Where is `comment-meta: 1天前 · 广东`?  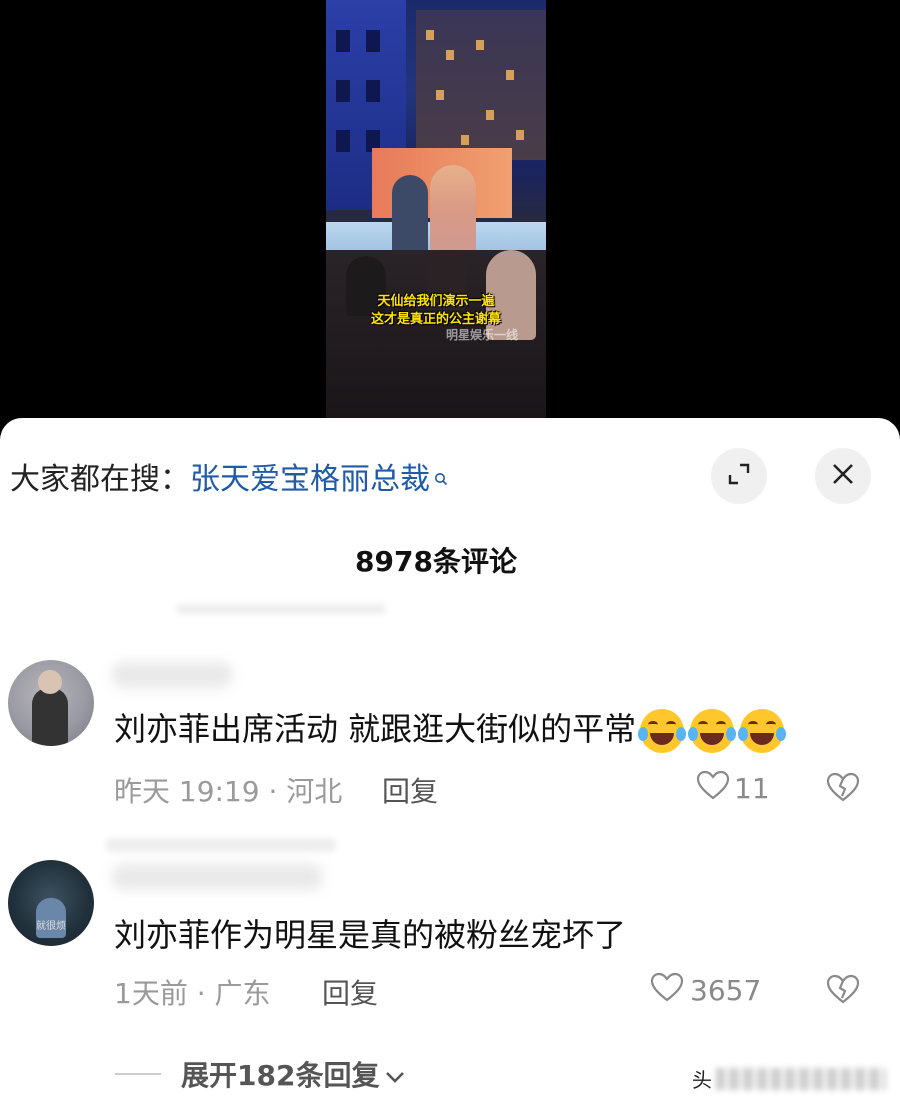
comment-meta: 1天前 · 广东 is located at coordinates (192, 993).